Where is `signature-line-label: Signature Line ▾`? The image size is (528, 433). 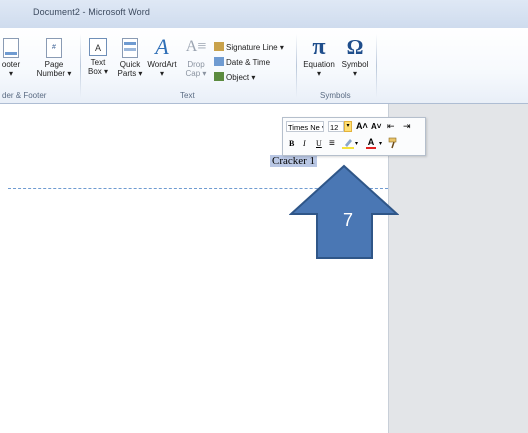
signature-line-label: Signature Line ▾ is located at coordinates (255, 47).